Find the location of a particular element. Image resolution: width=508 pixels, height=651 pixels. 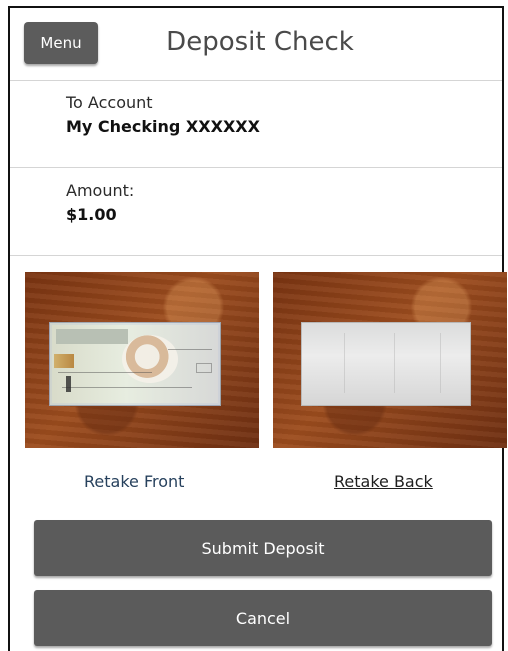

retake-front-link: Retake Front is located at coordinates (134, 481).